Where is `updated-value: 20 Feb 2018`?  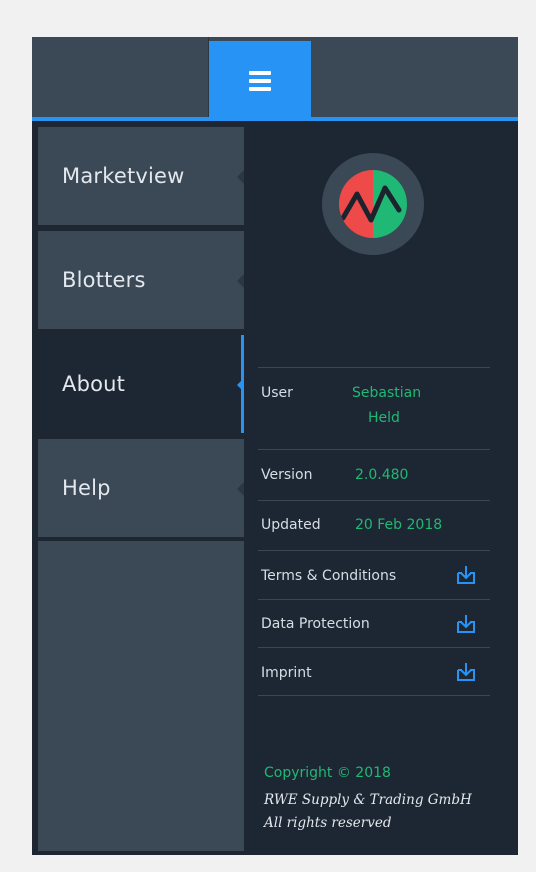 updated-value: 20 Feb 2018 is located at coordinates (399, 525).